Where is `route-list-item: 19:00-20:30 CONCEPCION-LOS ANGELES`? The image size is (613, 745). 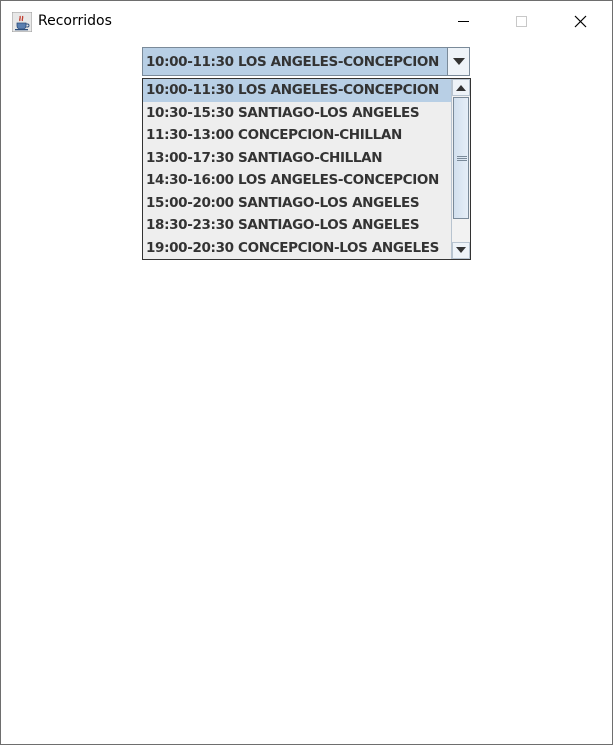 route-list-item: 19:00-20:30 CONCEPCION-LOS ANGELES is located at coordinates (297, 248).